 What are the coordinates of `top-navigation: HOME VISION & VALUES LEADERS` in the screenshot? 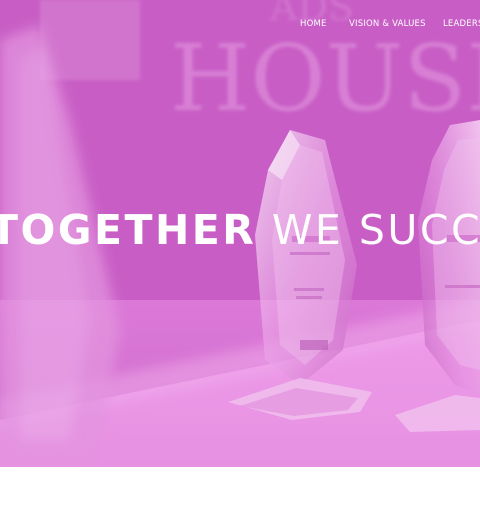 It's located at (240, 26).